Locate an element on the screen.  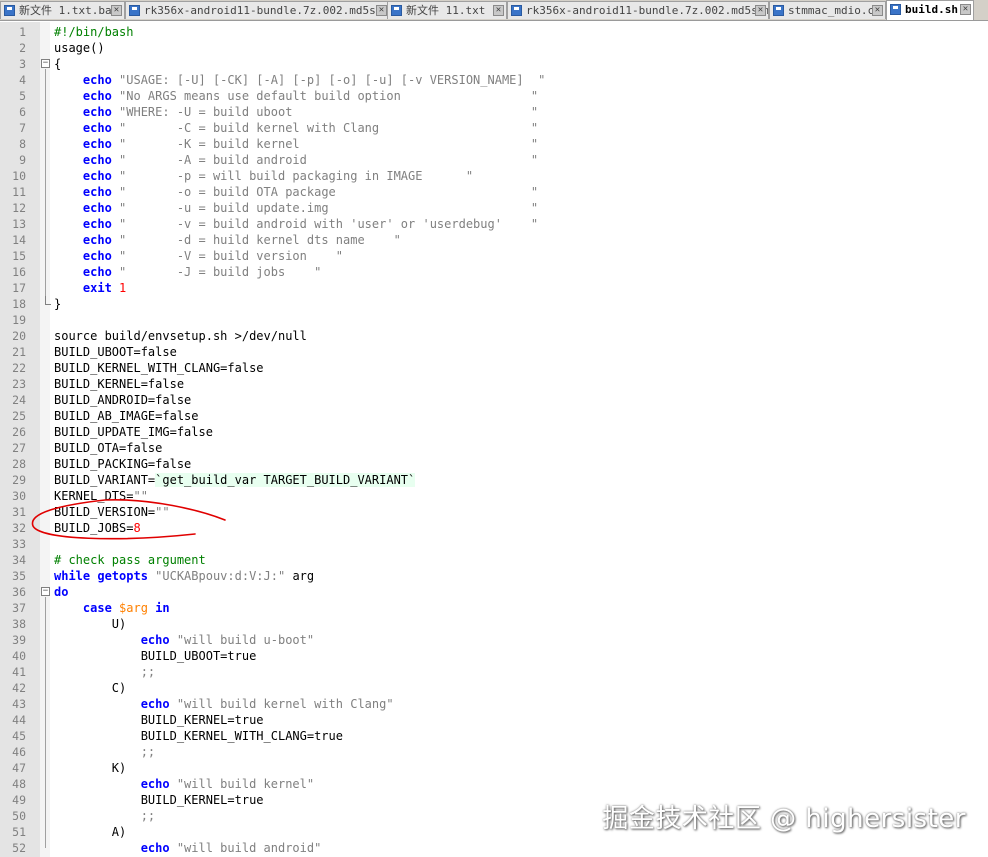
hand-drawn-circle-annotation is located at coordinates (128, 519).